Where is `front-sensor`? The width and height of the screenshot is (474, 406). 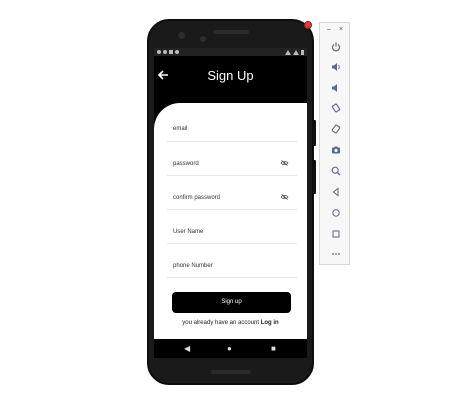 front-sensor is located at coordinates (203, 39).